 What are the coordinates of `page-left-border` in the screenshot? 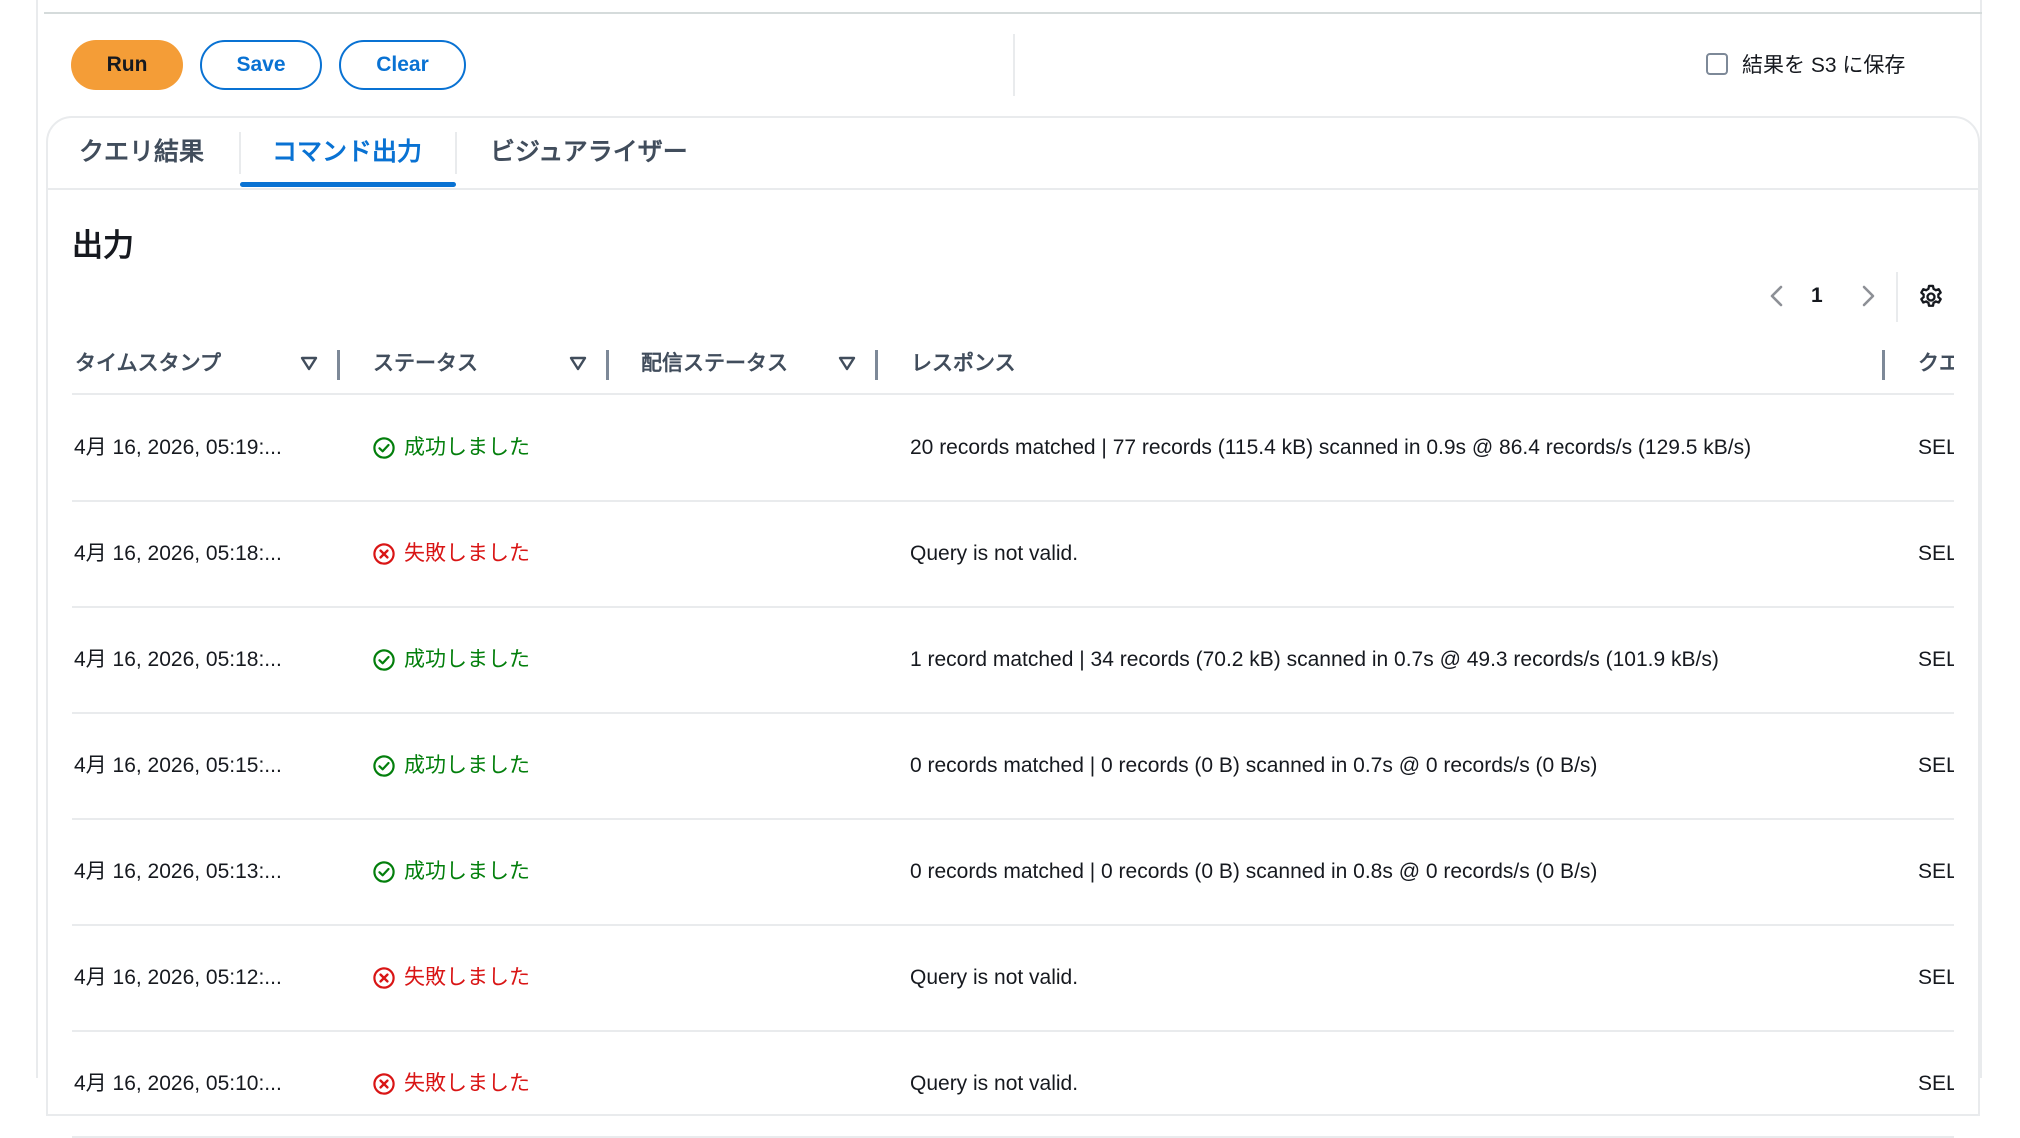 It's located at (37, 539).